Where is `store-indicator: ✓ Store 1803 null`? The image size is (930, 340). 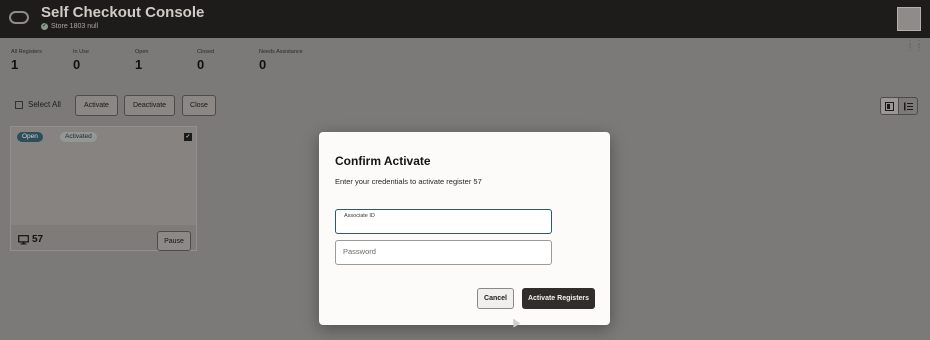
store-indicator: ✓ Store 1803 null is located at coordinates (69, 26).